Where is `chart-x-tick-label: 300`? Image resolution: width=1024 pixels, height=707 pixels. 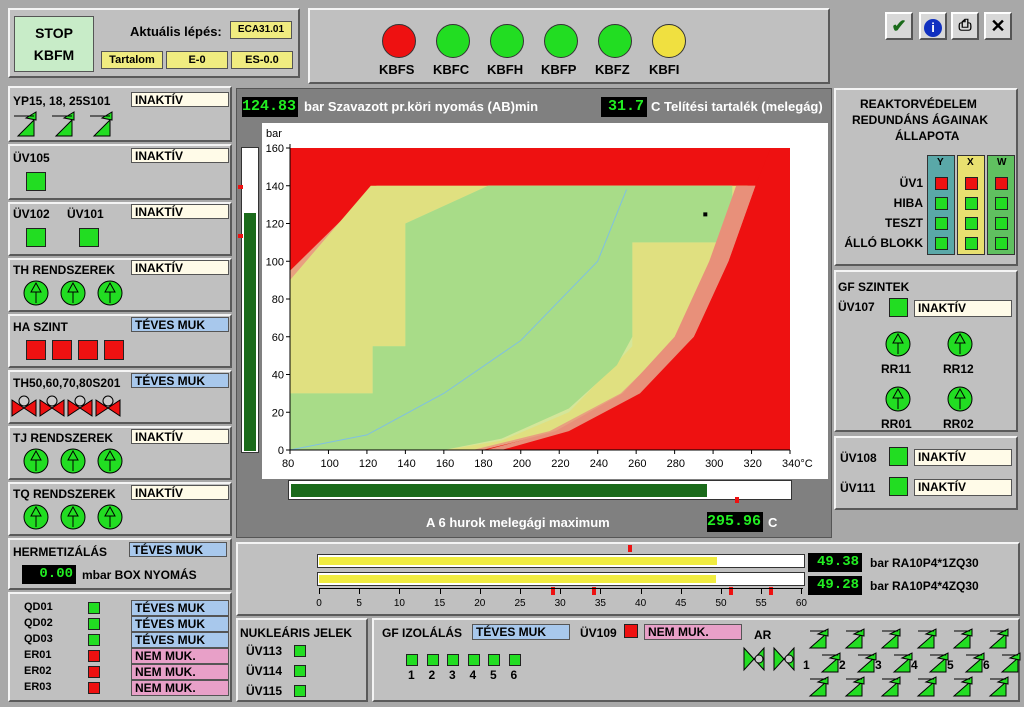
chart-x-tick-label: 300 is located at coordinates (714, 464).